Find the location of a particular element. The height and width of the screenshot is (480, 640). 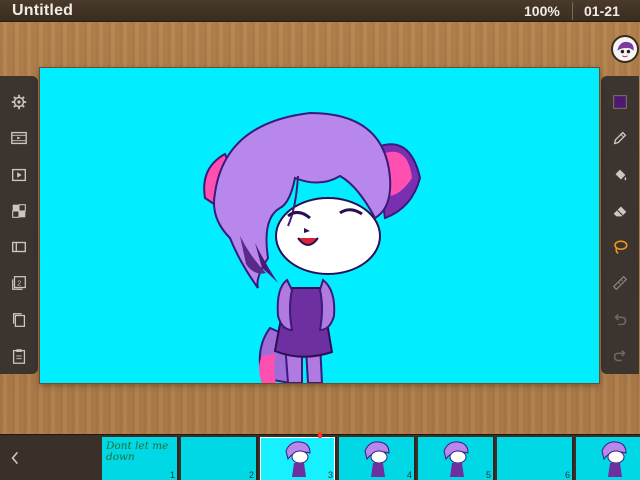

ruler-icon is located at coordinates (620, 283).